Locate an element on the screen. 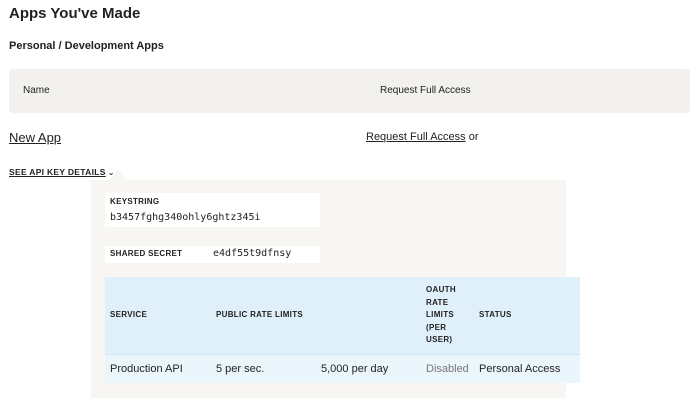 This screenshot has width=699, height=414. keystring-value: b3457fghg340ohly6ghtz345i is located at coordinates (185, 217).